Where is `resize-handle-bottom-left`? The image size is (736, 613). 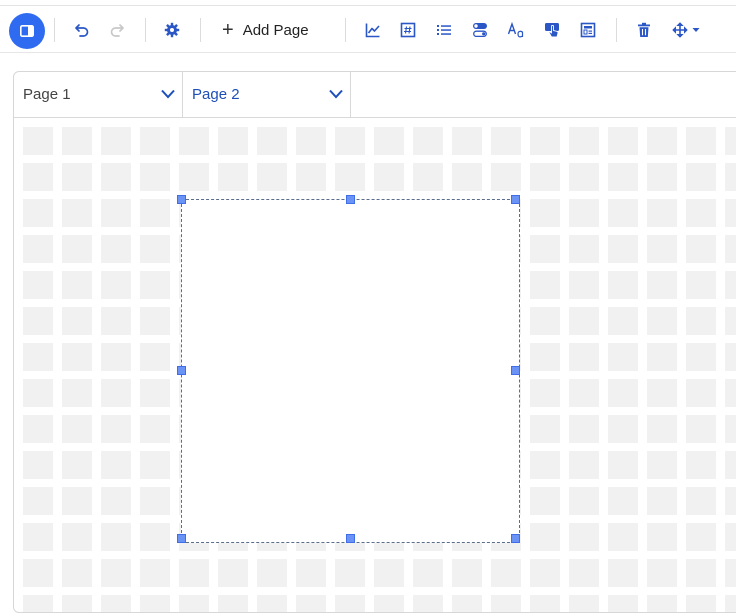 resize-handle-bottom-left is located at coordinates (181, 538).